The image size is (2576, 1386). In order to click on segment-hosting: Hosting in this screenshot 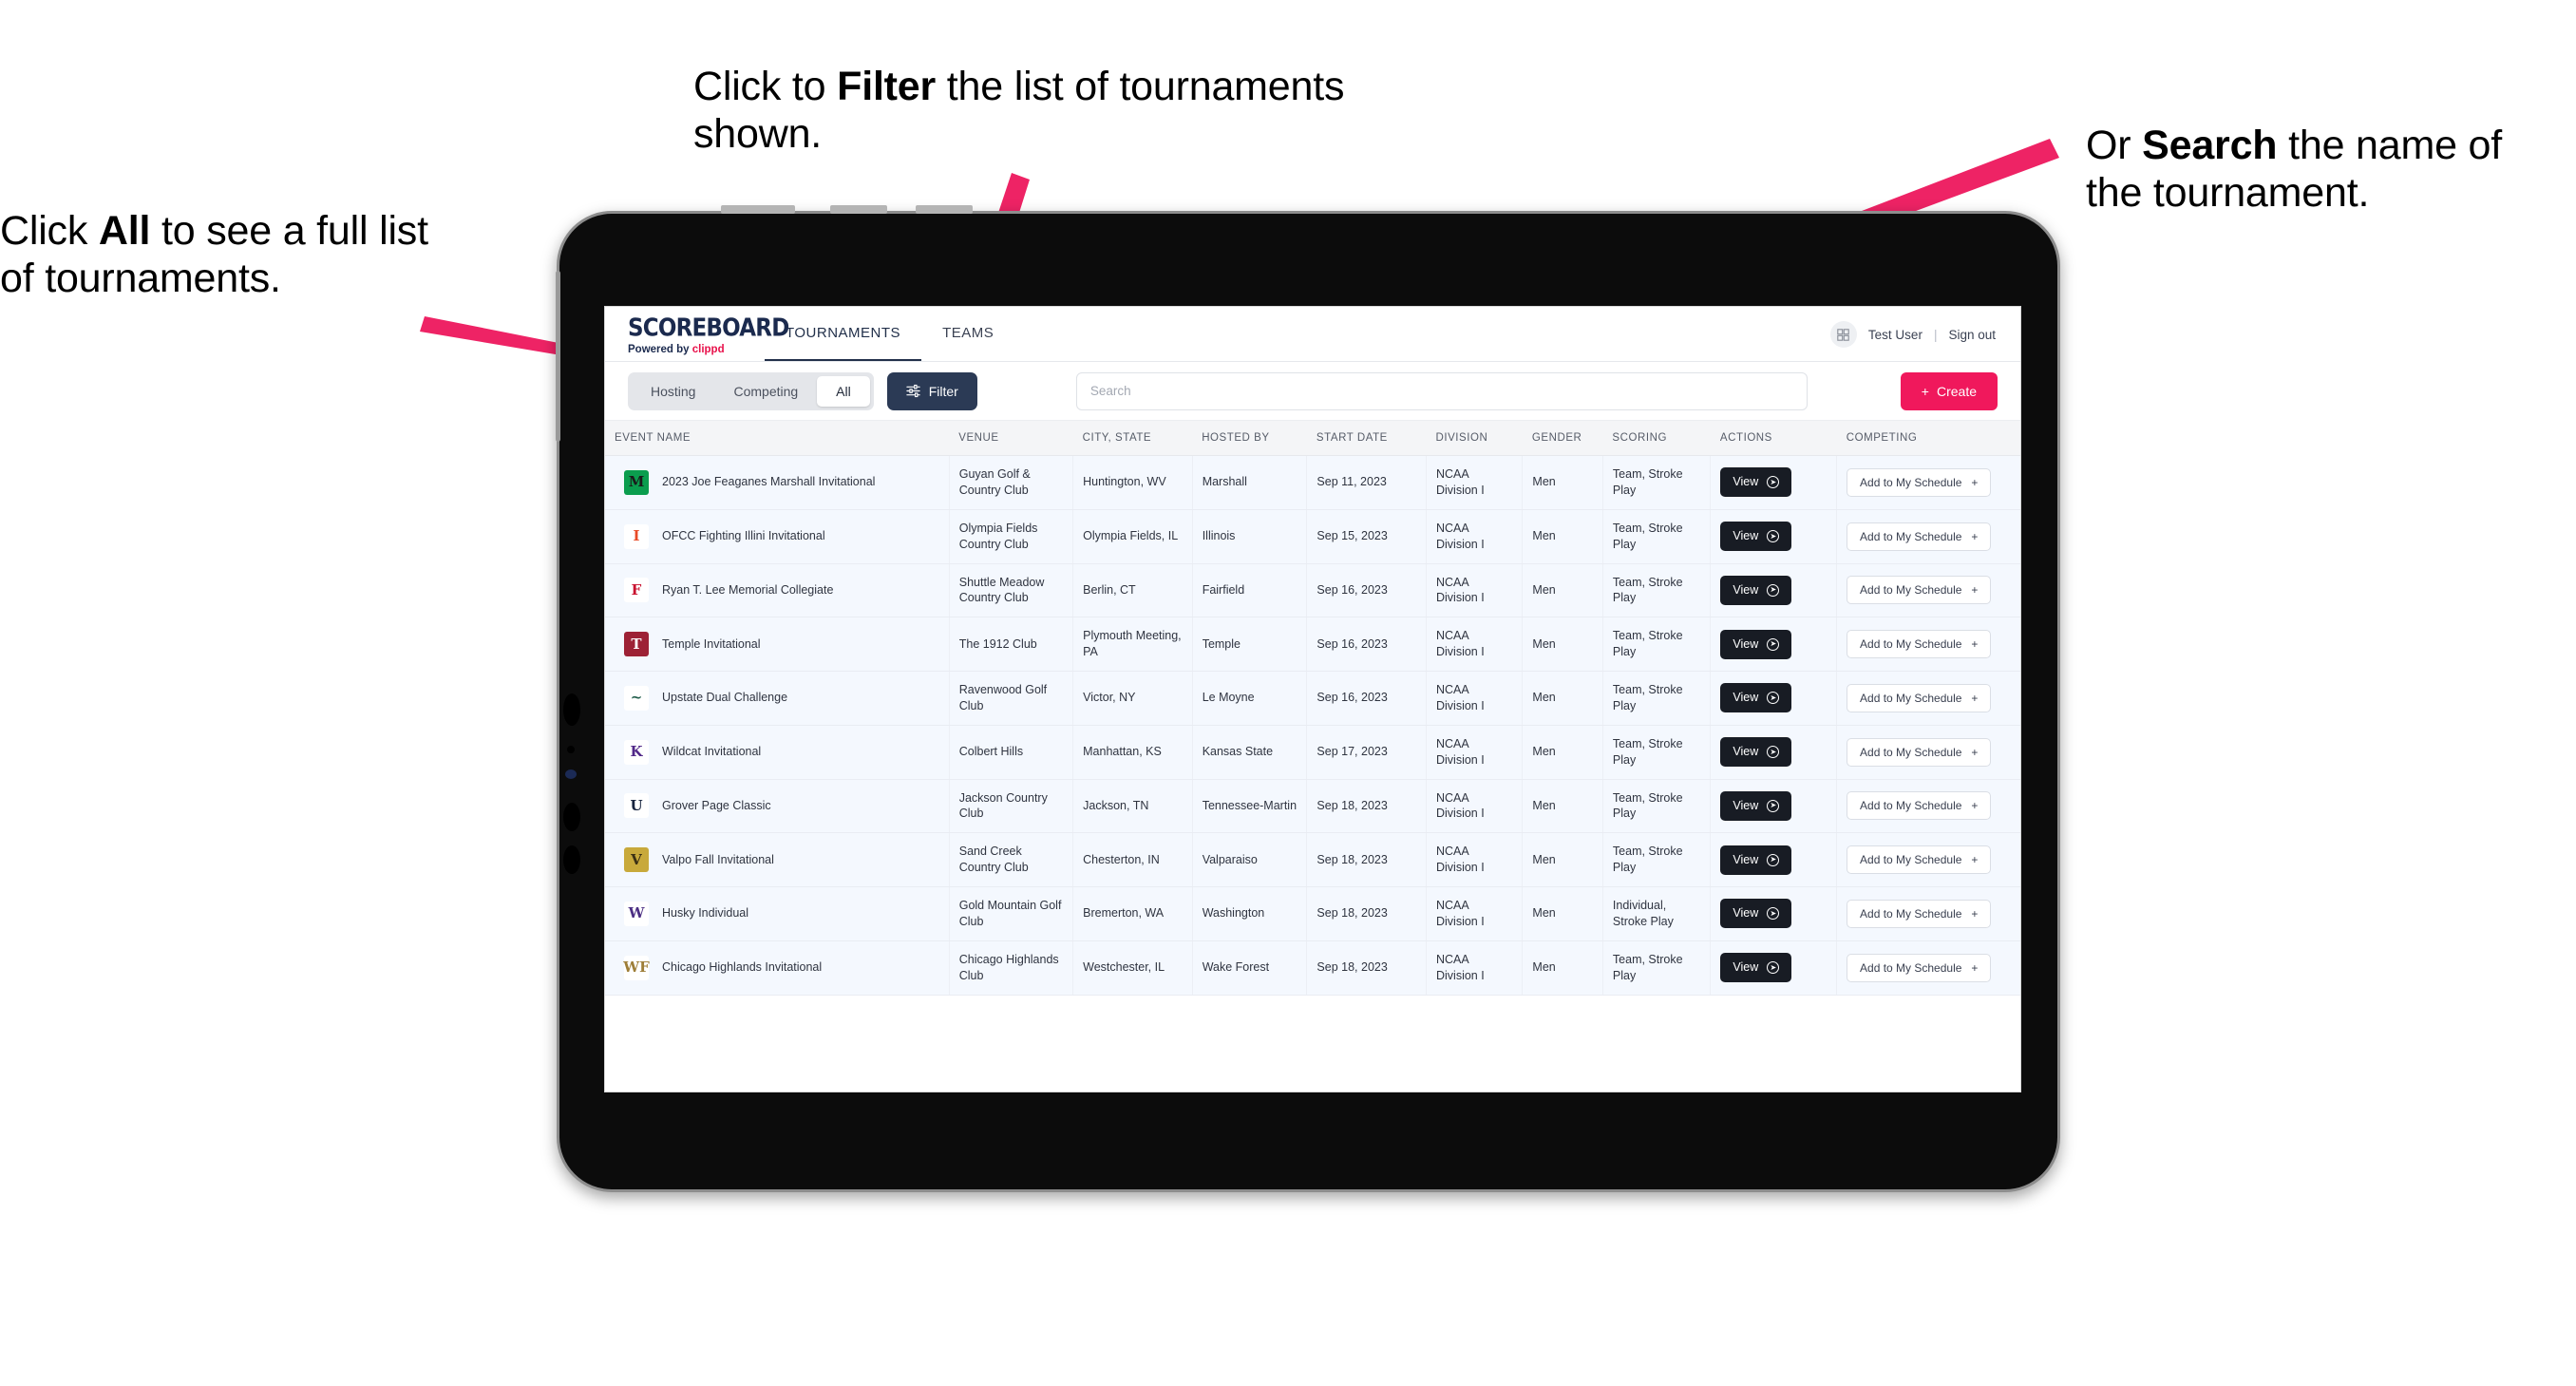, I will do `click(673, 391)`.